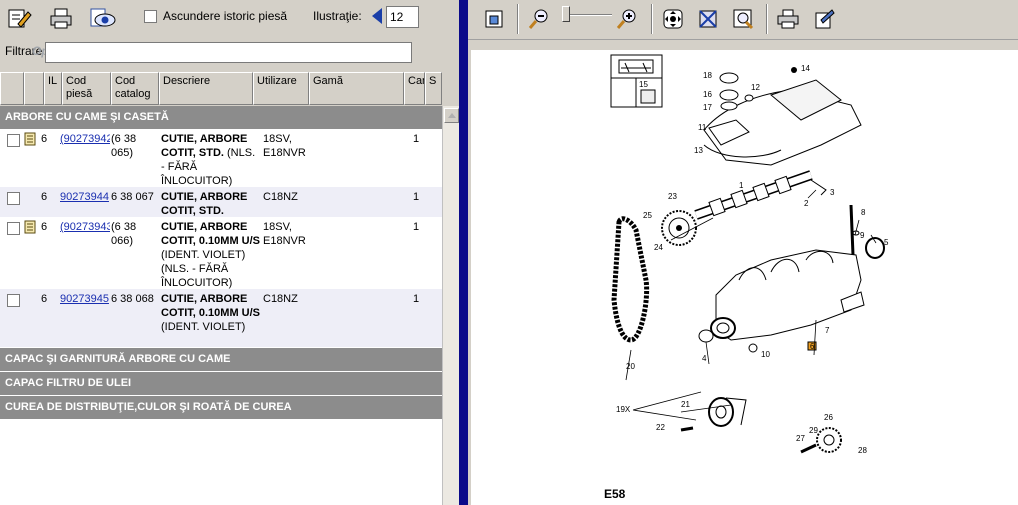 The height and width of the screenshot is (505, 1018). What do you see at coordinates (103, 18) in the screenshot?
I see `eye-icon` at bounding box center [103, 18].